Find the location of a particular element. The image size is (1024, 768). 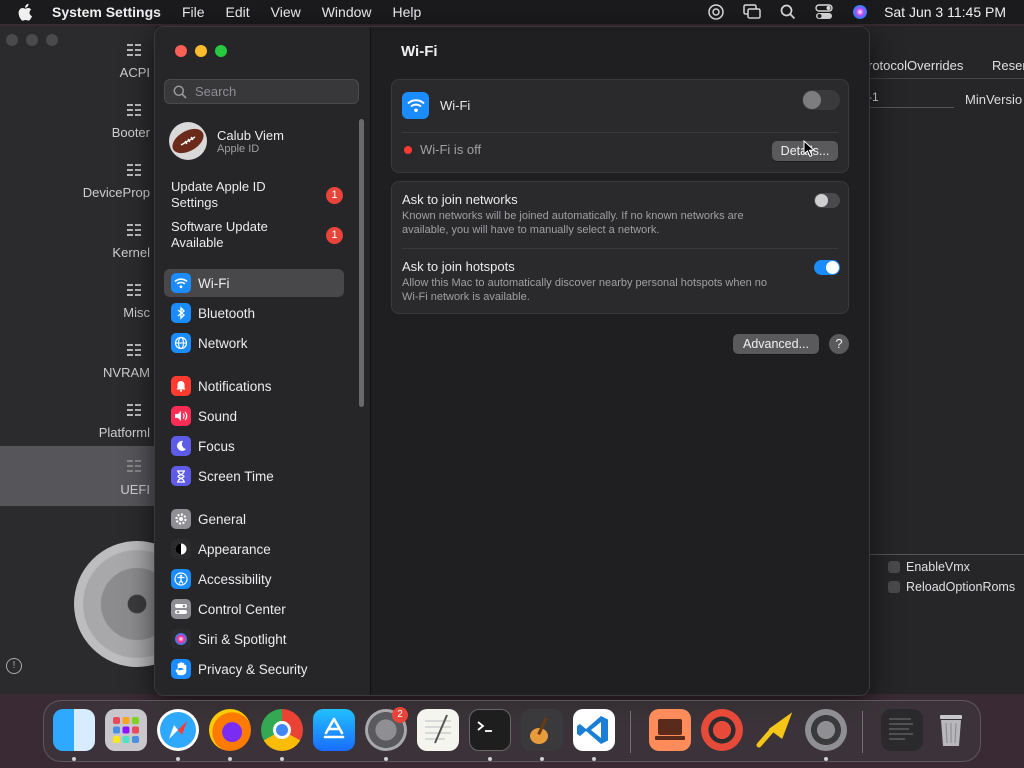

menu-window: Window is located at coordinates (347, 12).